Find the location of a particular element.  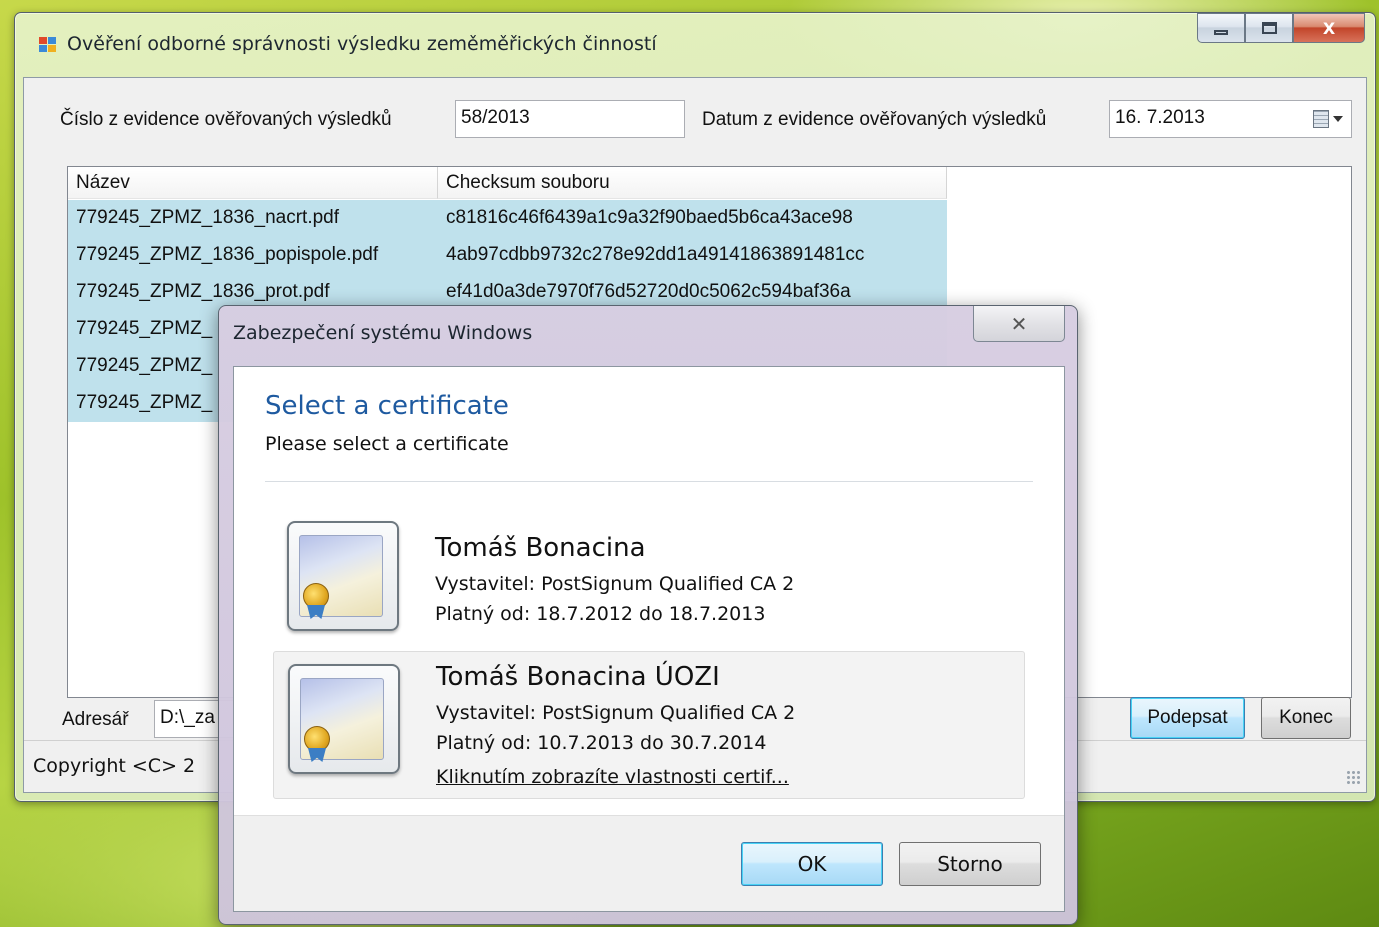

end-button: Konec is located at coordinates (1306, 718).